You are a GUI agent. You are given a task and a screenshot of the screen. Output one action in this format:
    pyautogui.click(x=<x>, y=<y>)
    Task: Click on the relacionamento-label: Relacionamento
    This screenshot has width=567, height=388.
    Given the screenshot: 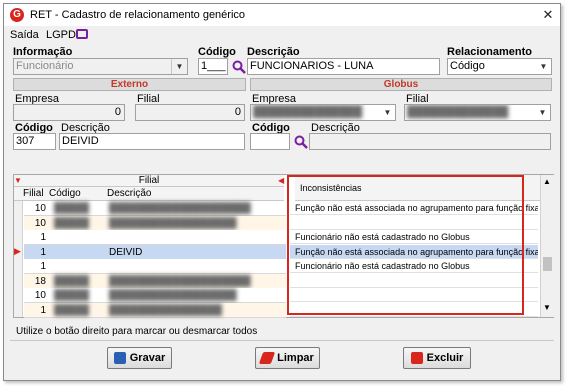 What is the action you would take?
    pyautogui.click(x=489, y=52)
    